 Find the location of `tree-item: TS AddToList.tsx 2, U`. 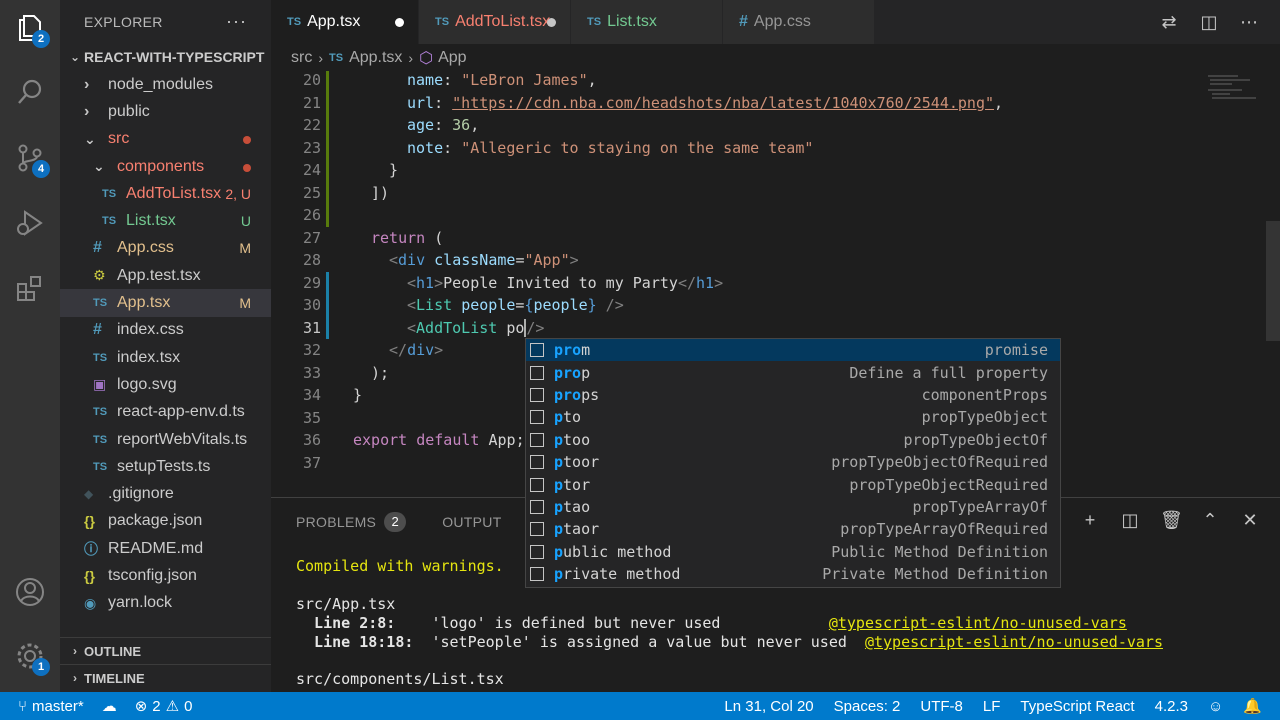

tree-item: TS AddToList.tsx 2, U is located at coordinates (165, 193).